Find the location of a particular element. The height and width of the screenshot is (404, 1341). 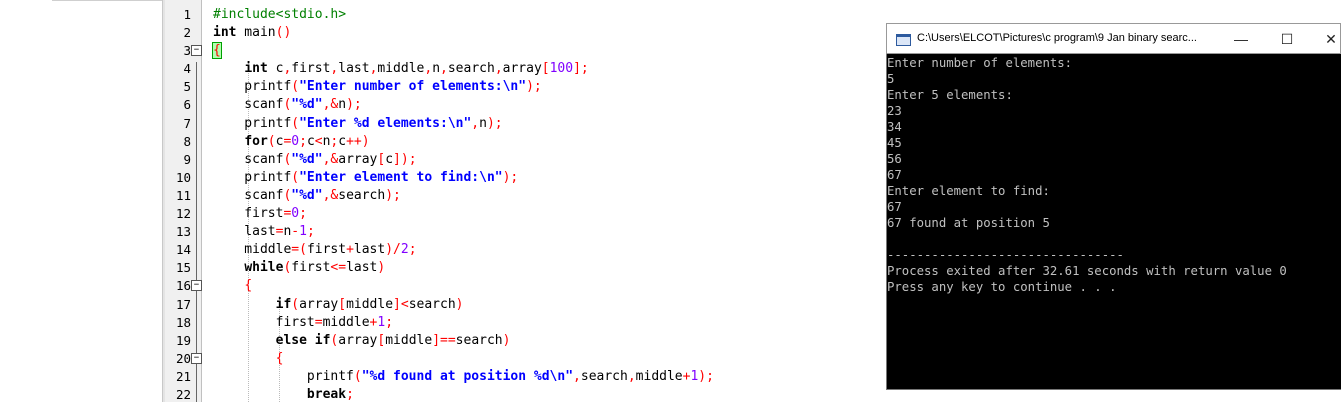

console-line: Enter number of elements: is located at coordinates (980, 63).